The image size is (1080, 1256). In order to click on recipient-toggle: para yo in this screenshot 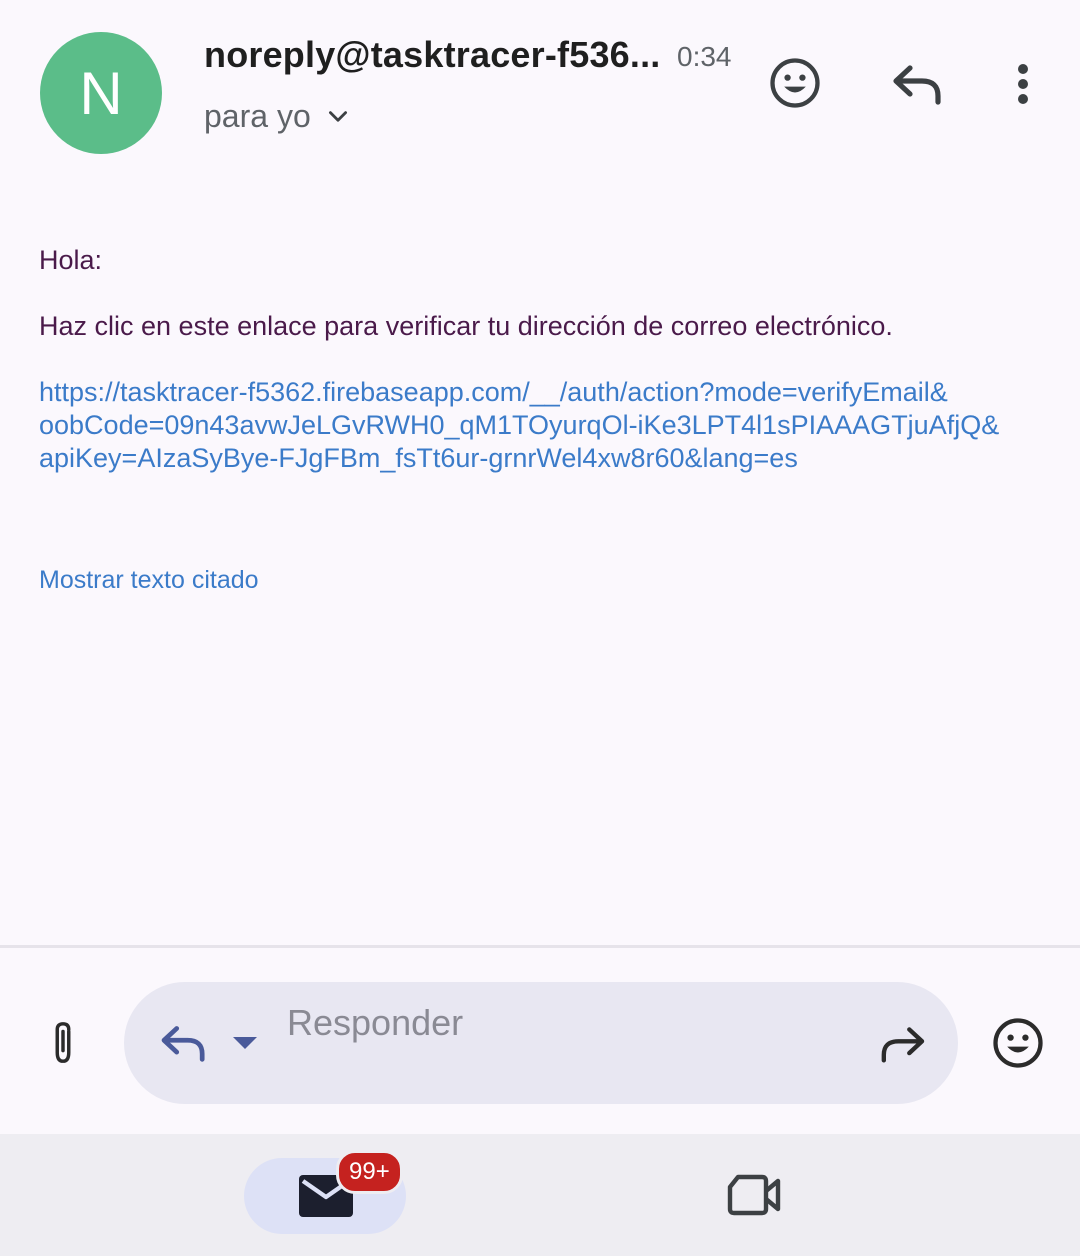, I will do `click(277, 116)`.